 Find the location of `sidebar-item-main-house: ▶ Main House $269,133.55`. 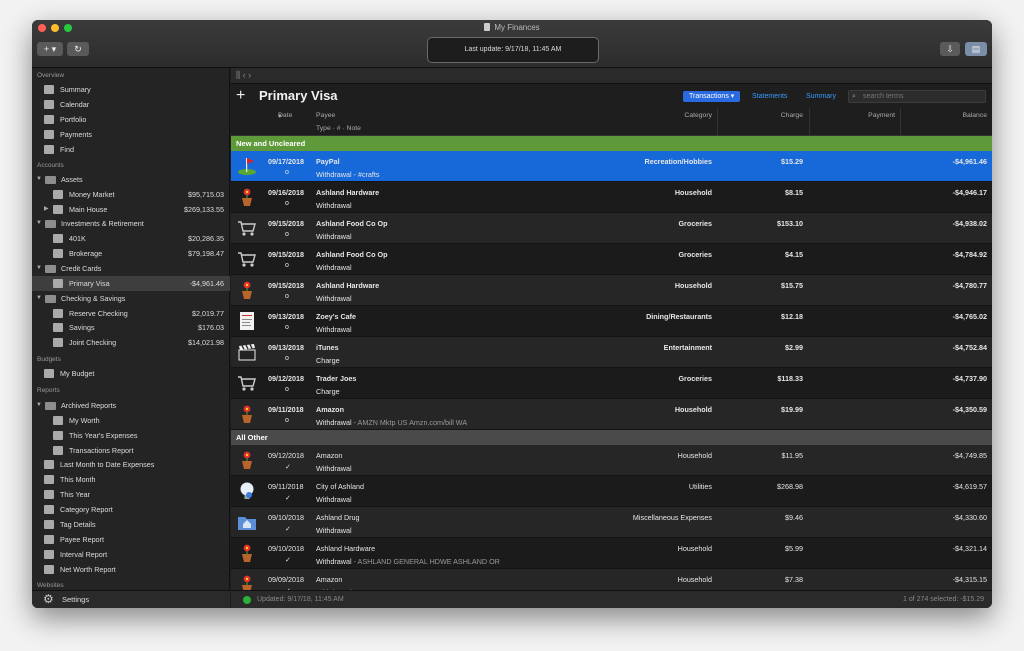

sidebar-item-main-house: ▶ Main House $269,133.55 is located at coordinates (131, 209).